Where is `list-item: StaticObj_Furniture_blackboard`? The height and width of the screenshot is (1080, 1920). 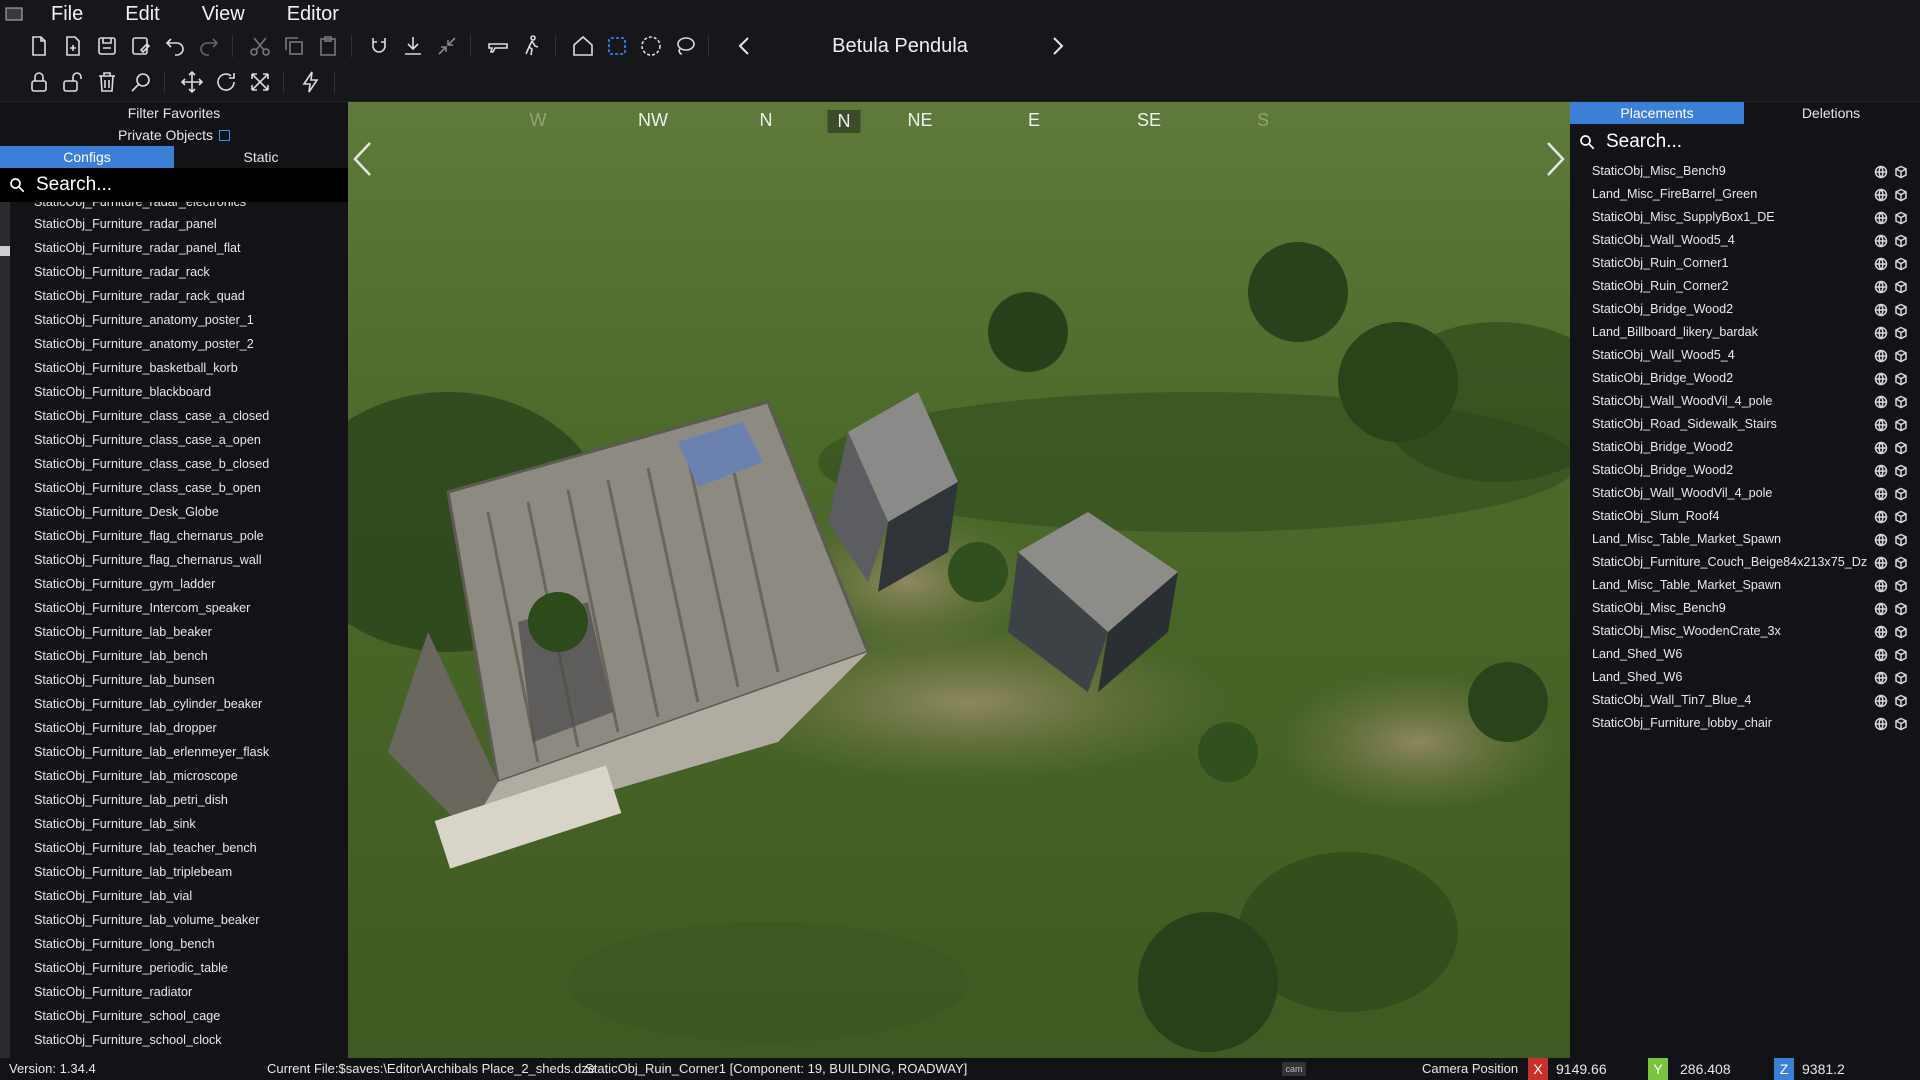
list-item: StaticObj_Furniture_blackboard is located at coordinates (174, 392).